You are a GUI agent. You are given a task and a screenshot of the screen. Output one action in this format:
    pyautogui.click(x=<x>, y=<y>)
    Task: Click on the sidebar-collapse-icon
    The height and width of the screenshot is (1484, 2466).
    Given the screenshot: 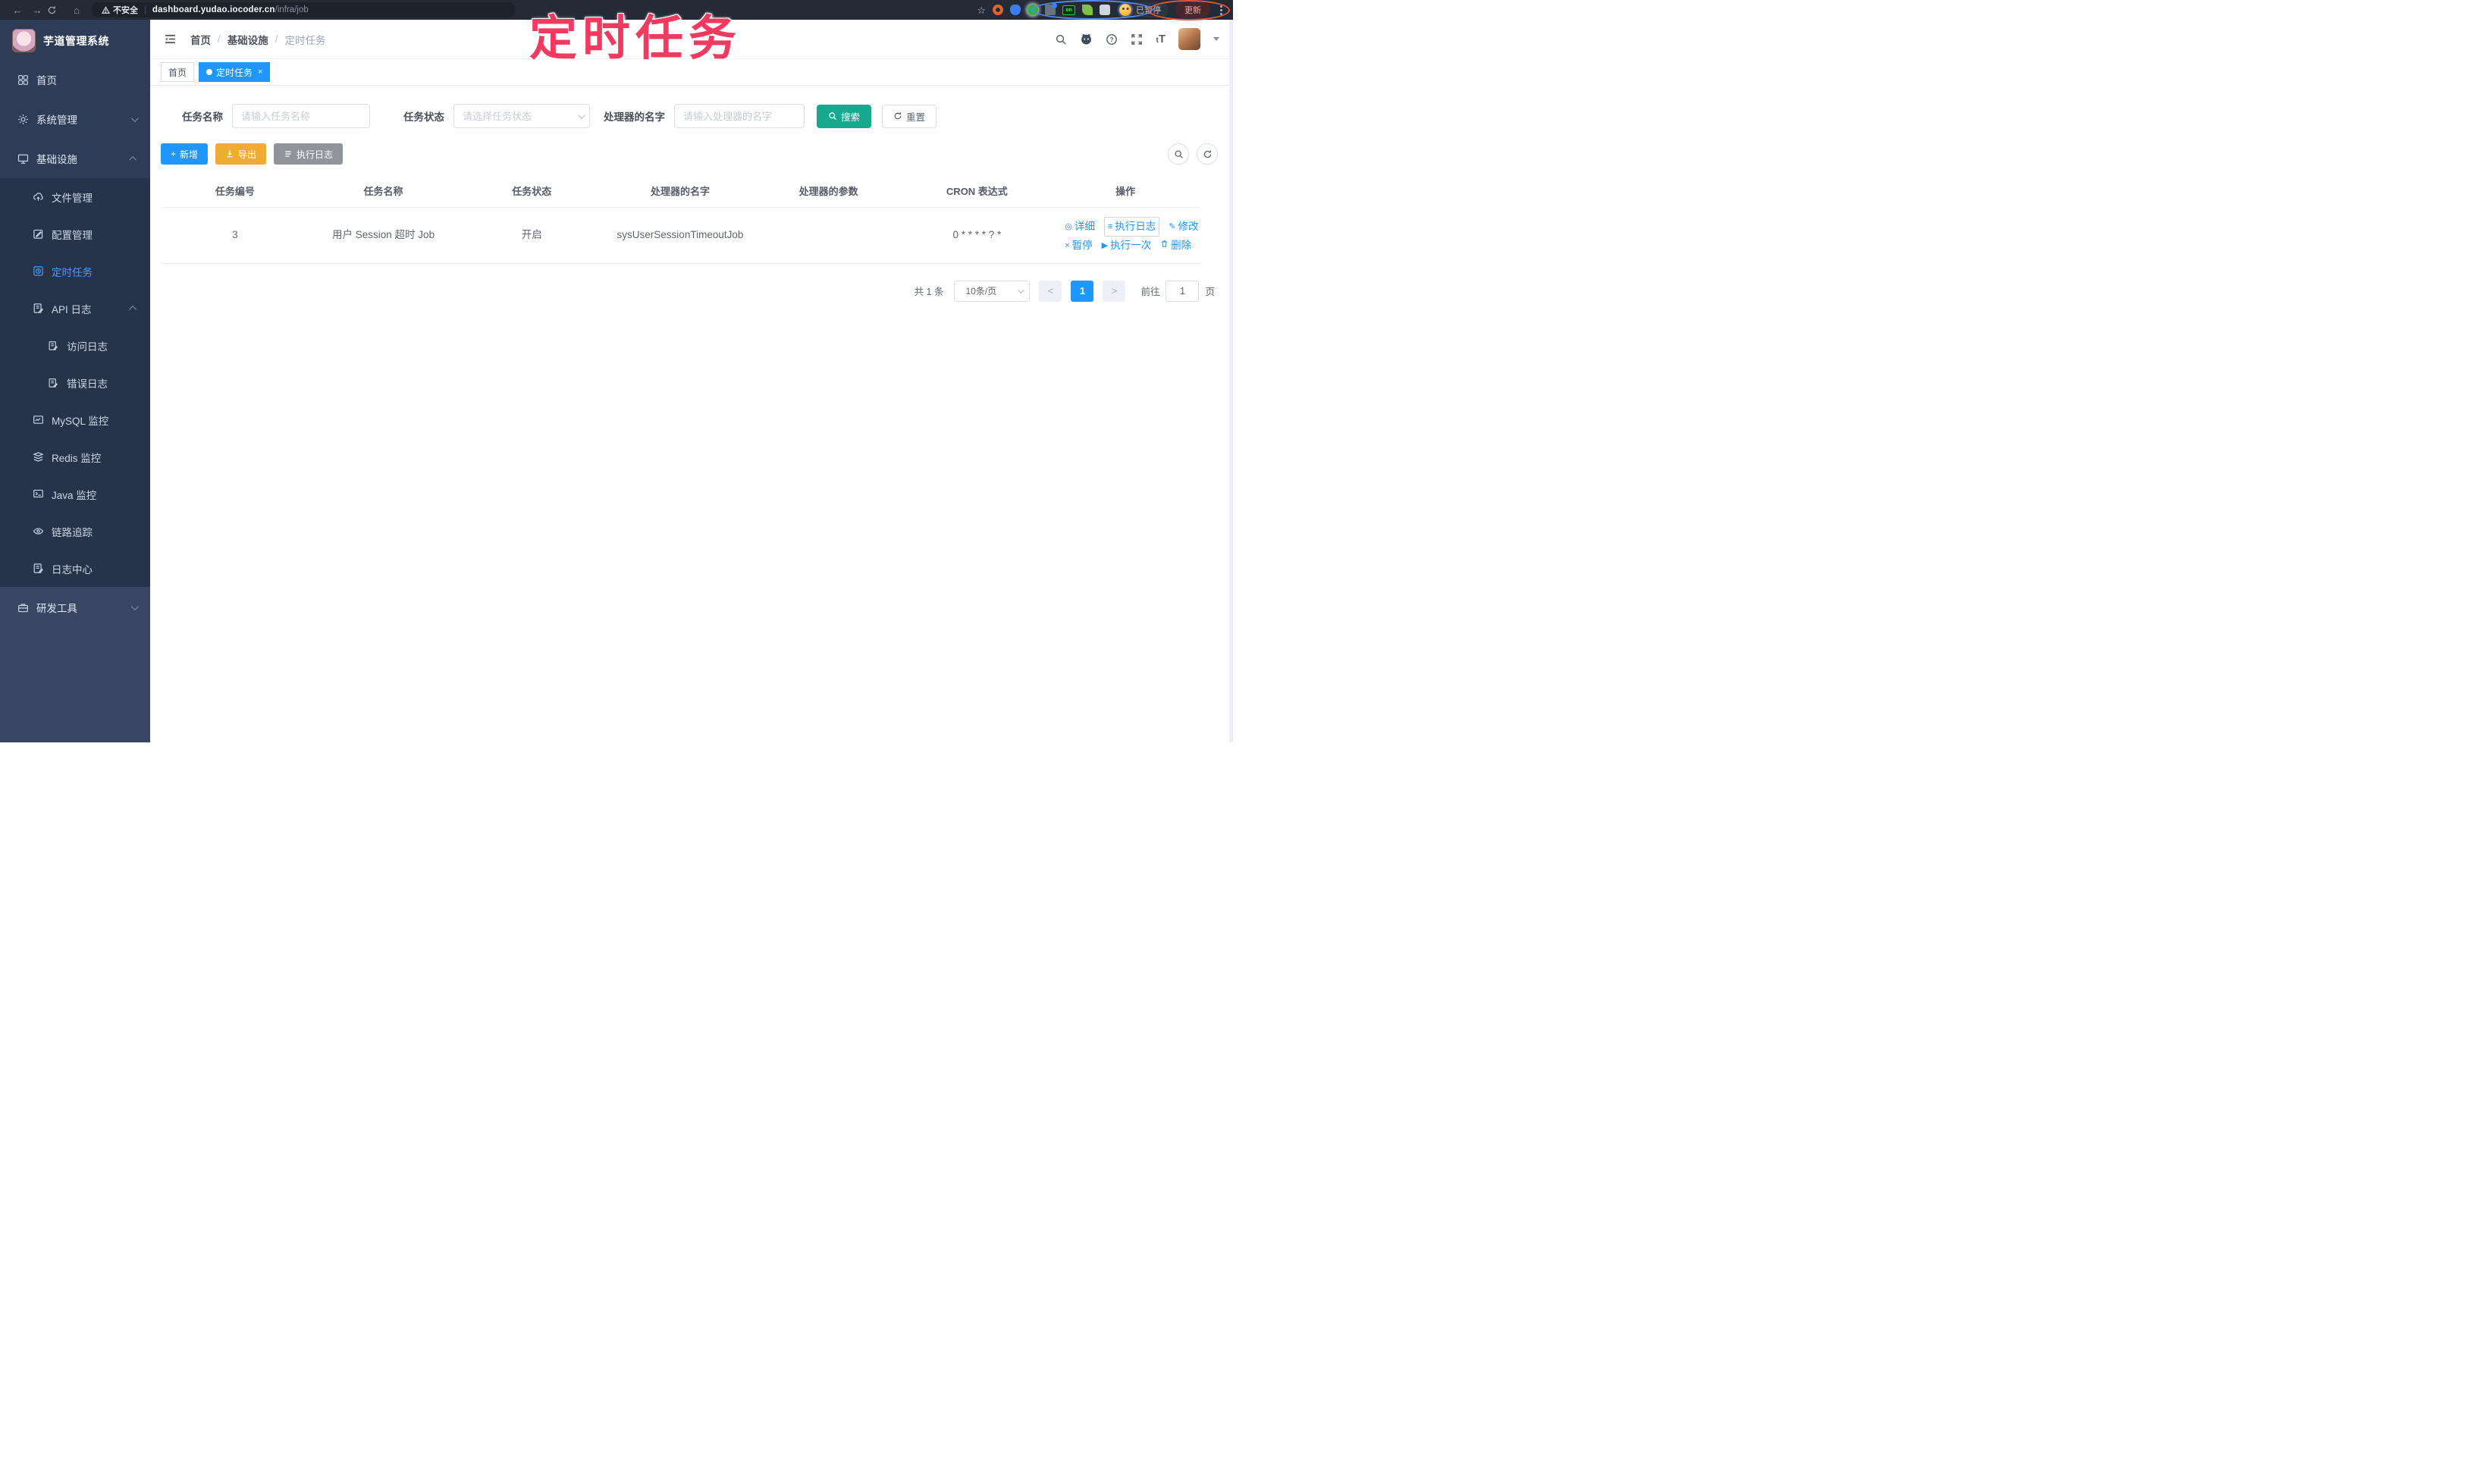 What is the action you would take?
    pyautogui.click(x=170, y=39)
    